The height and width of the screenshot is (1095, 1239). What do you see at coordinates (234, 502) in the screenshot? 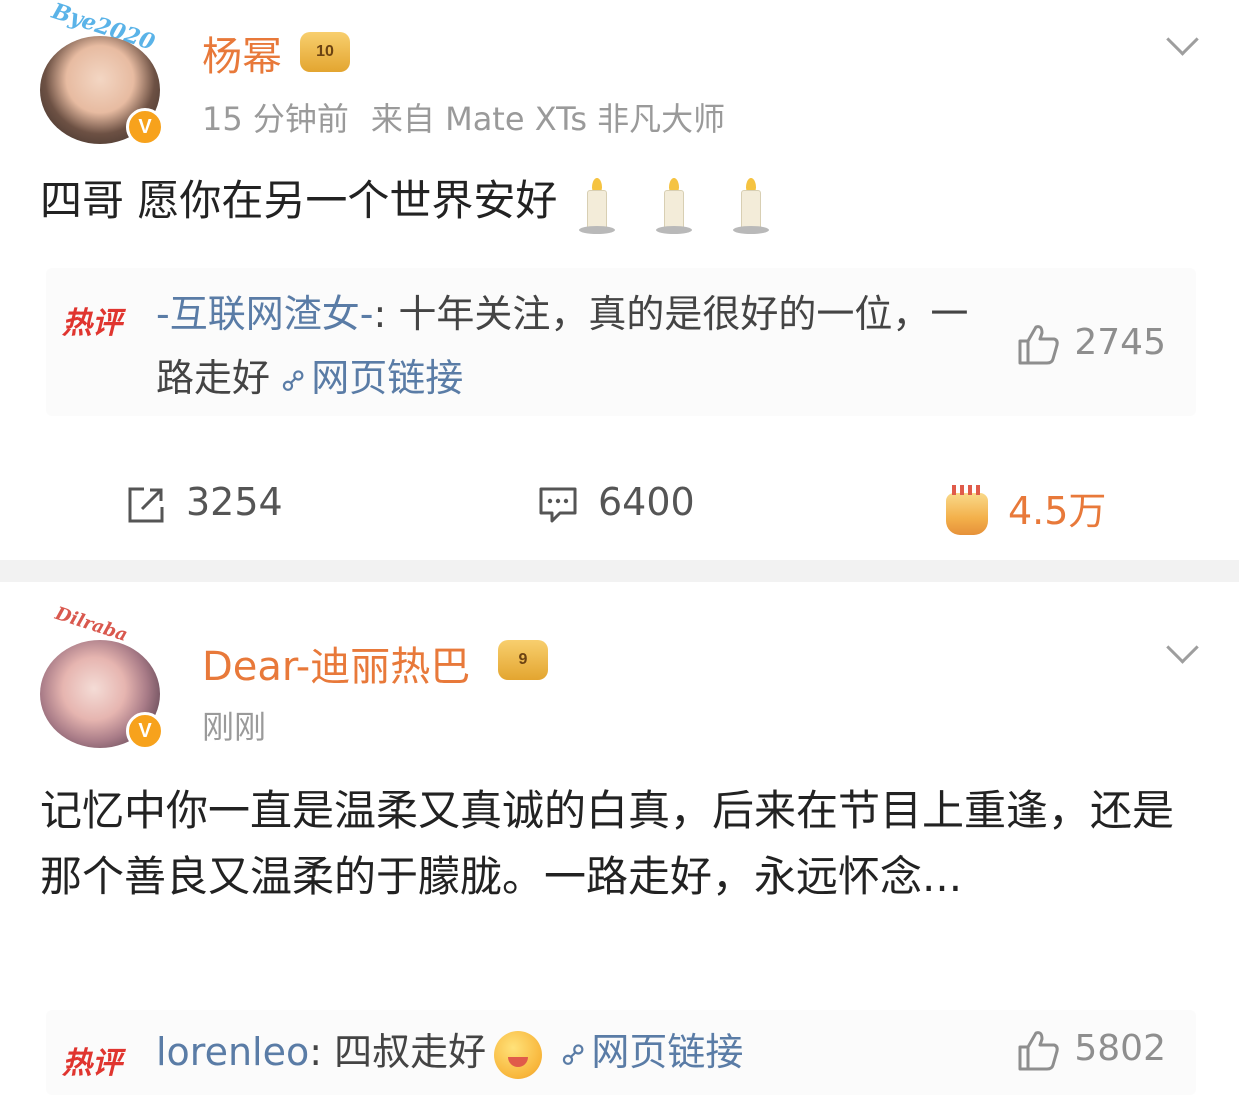
I see `repost-count: 3254` at bounding box center [234, 502].